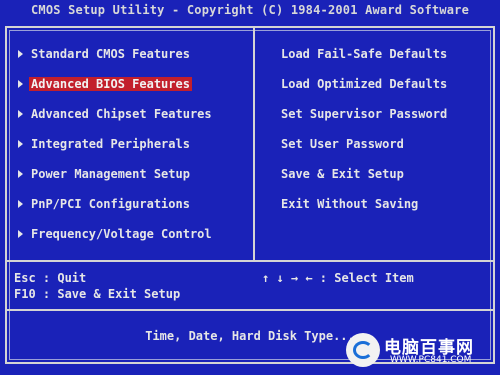  What do you see at coordinates (254, 144) in the screenshot?
I see `menu-divider` at bounding box center [254, 144].